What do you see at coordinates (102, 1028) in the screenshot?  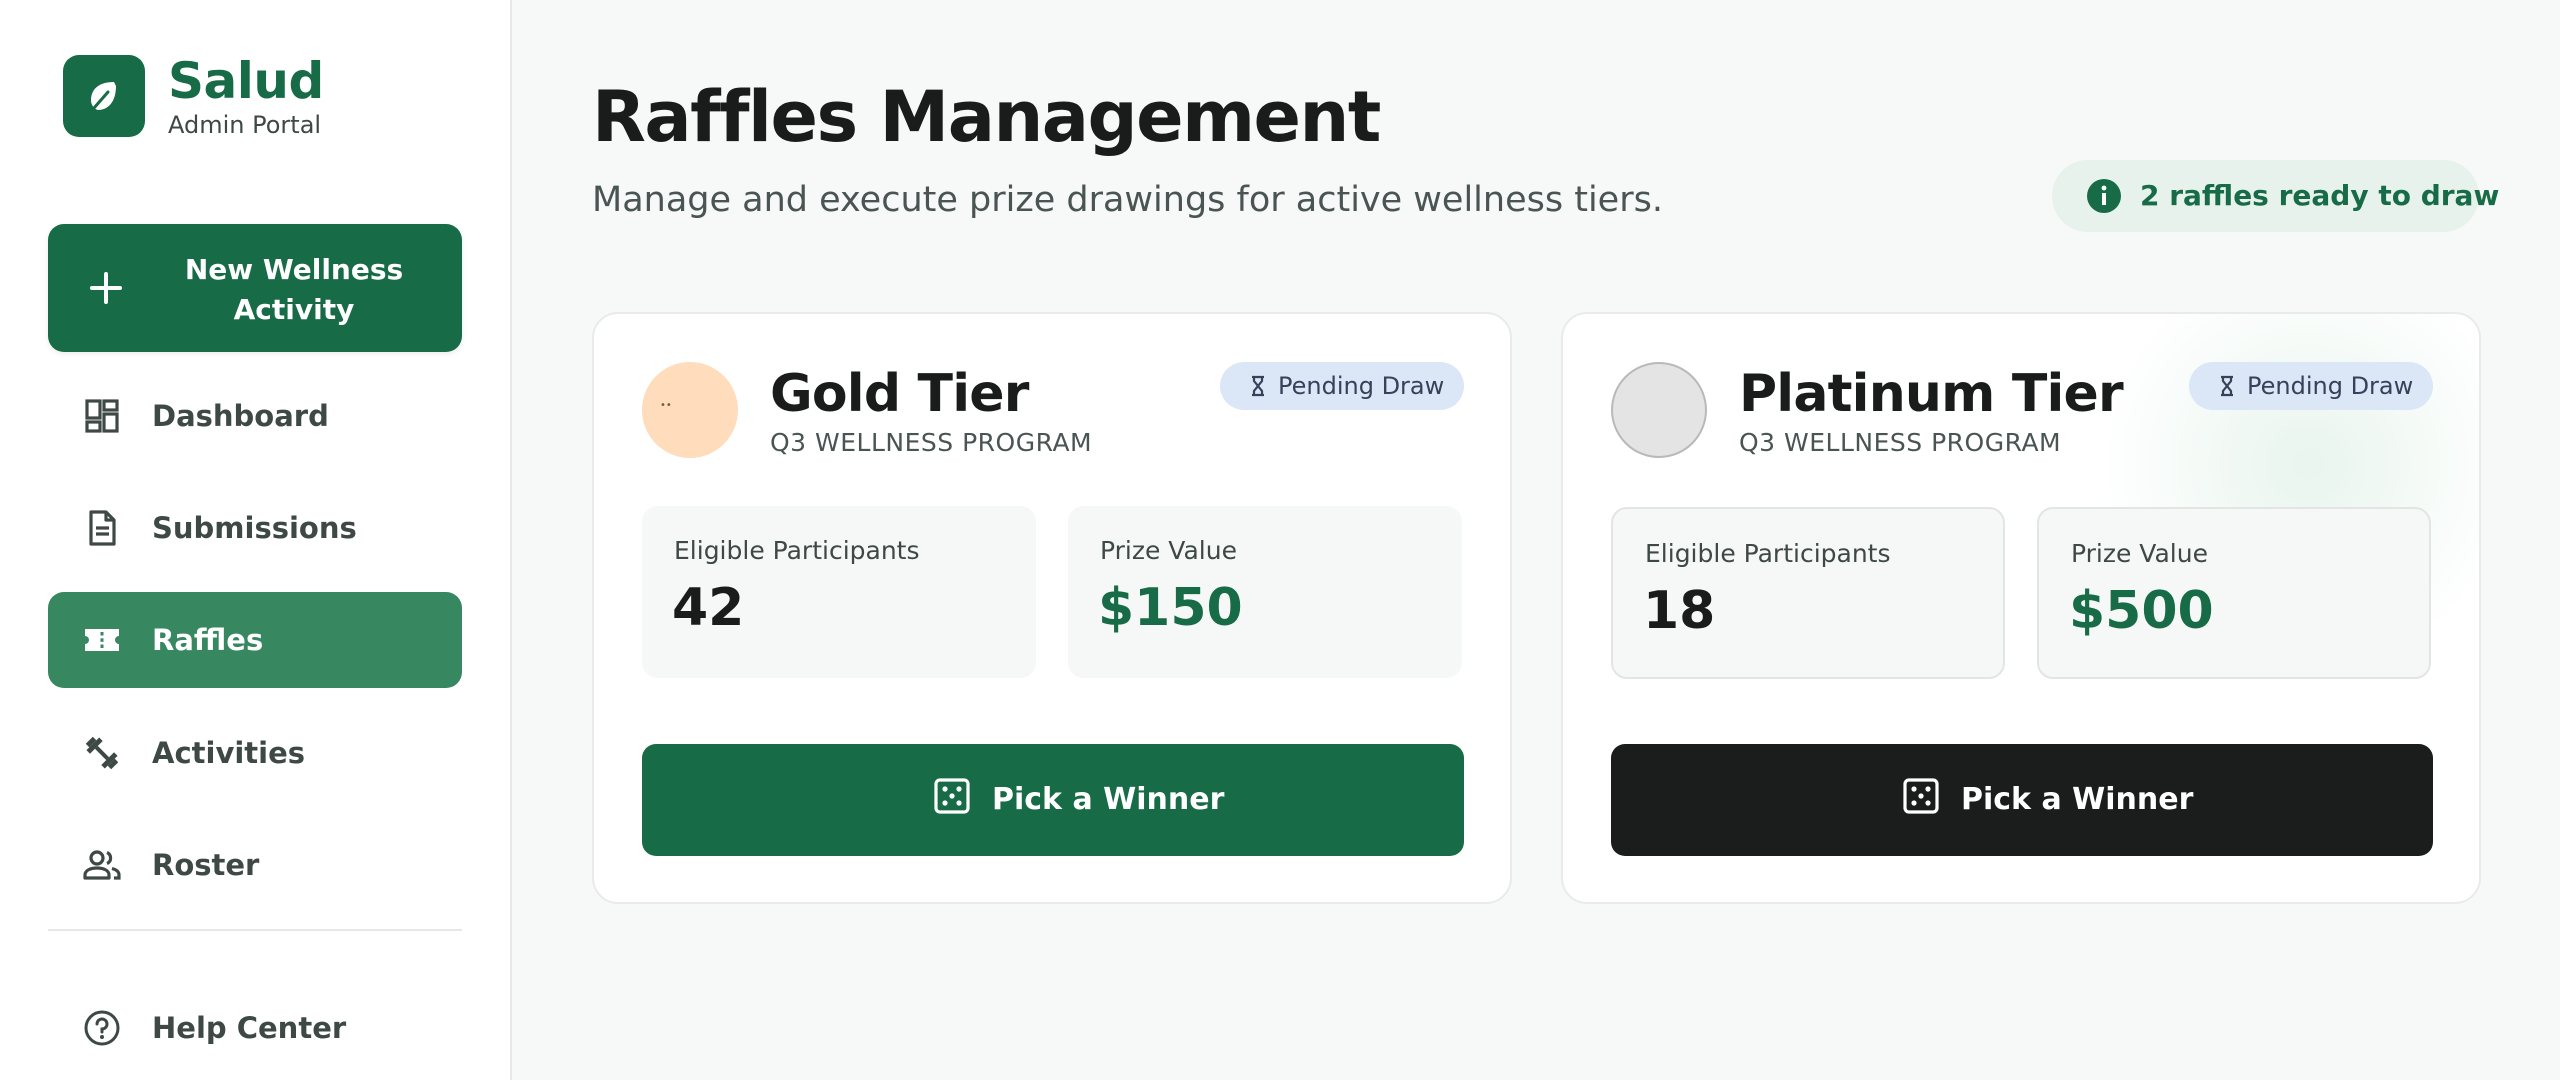 I see `help-icon` at bounding box center [102, 1028].